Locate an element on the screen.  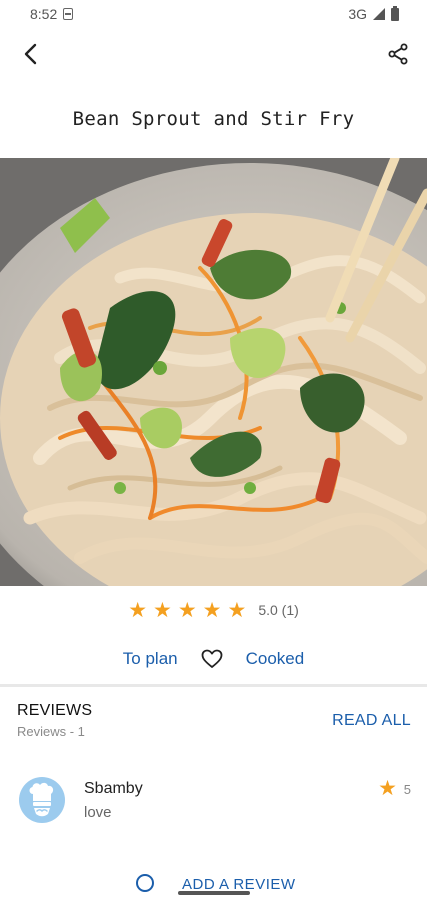
favorite-button is located at coordinates (212, 659).